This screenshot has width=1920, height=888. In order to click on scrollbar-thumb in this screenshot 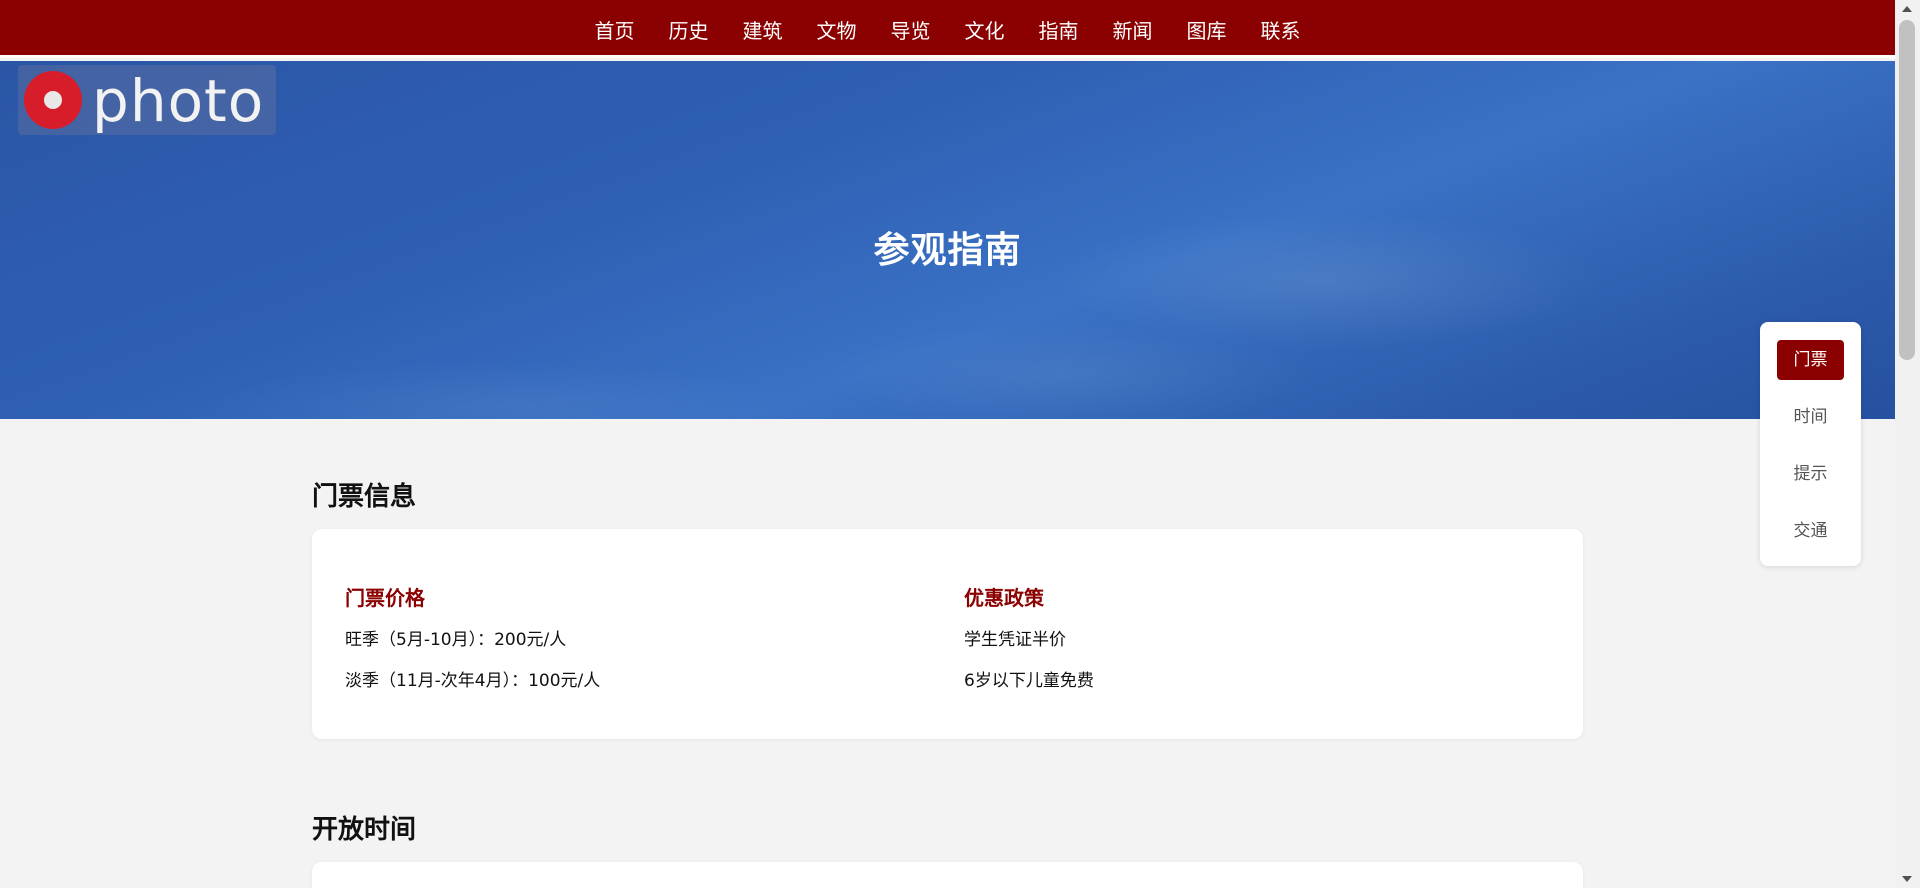, I will do `click(1907, 190)`.